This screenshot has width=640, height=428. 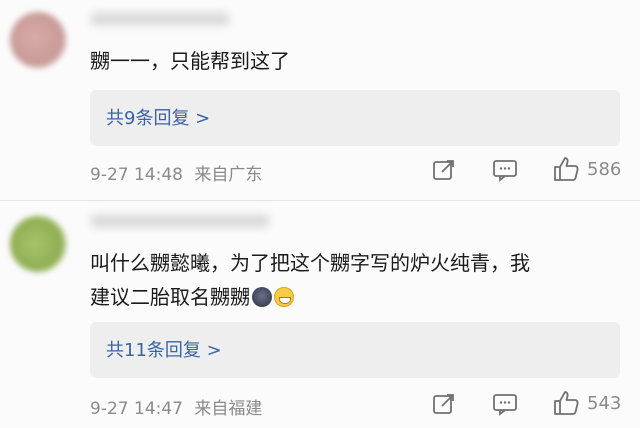 I want to click on sticker-emoji-icon, so click(x=262, y=297).